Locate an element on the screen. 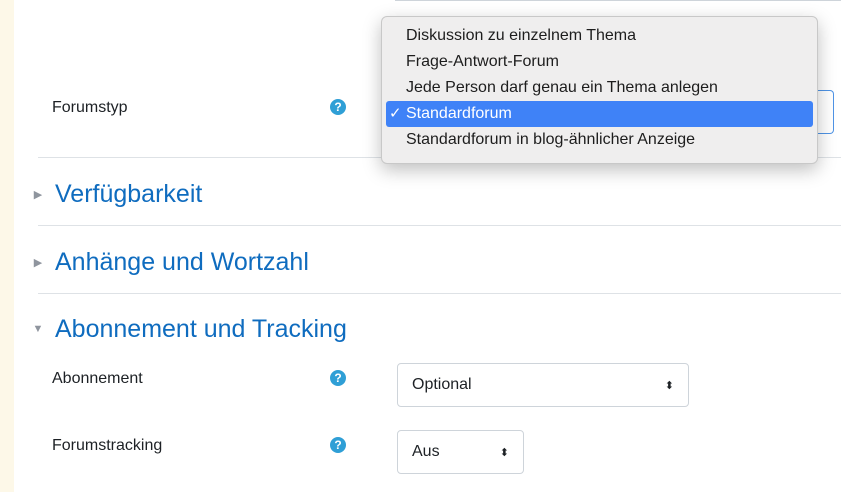 The image size is (841, 492). section-availability: ▶ Verfügbarkeit is located at coordinates (116, 194).